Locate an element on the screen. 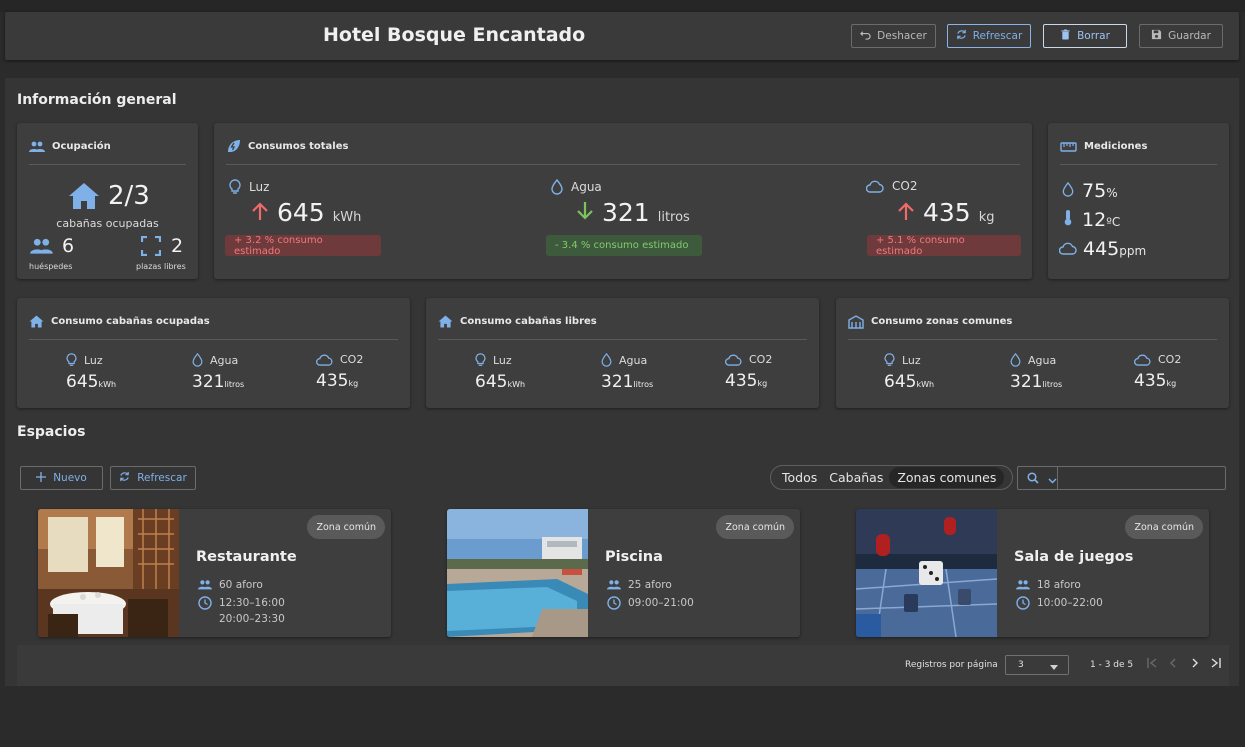 The width and height of the screenshot is (1245, 747). guests-icon is located at coordinates (41, 246).